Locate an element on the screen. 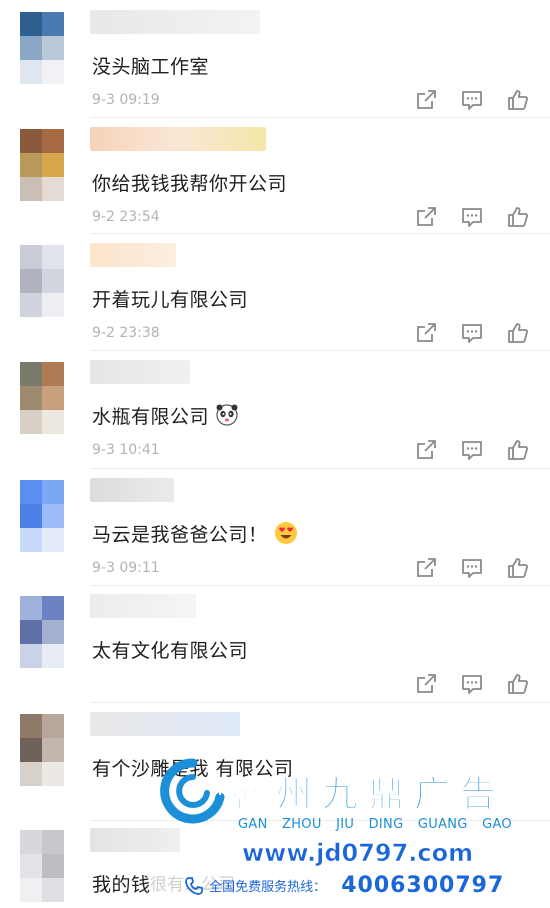  comment-item: 开着玩儿有限公司 9-2 23:38 is located at coordinates (275, 298).